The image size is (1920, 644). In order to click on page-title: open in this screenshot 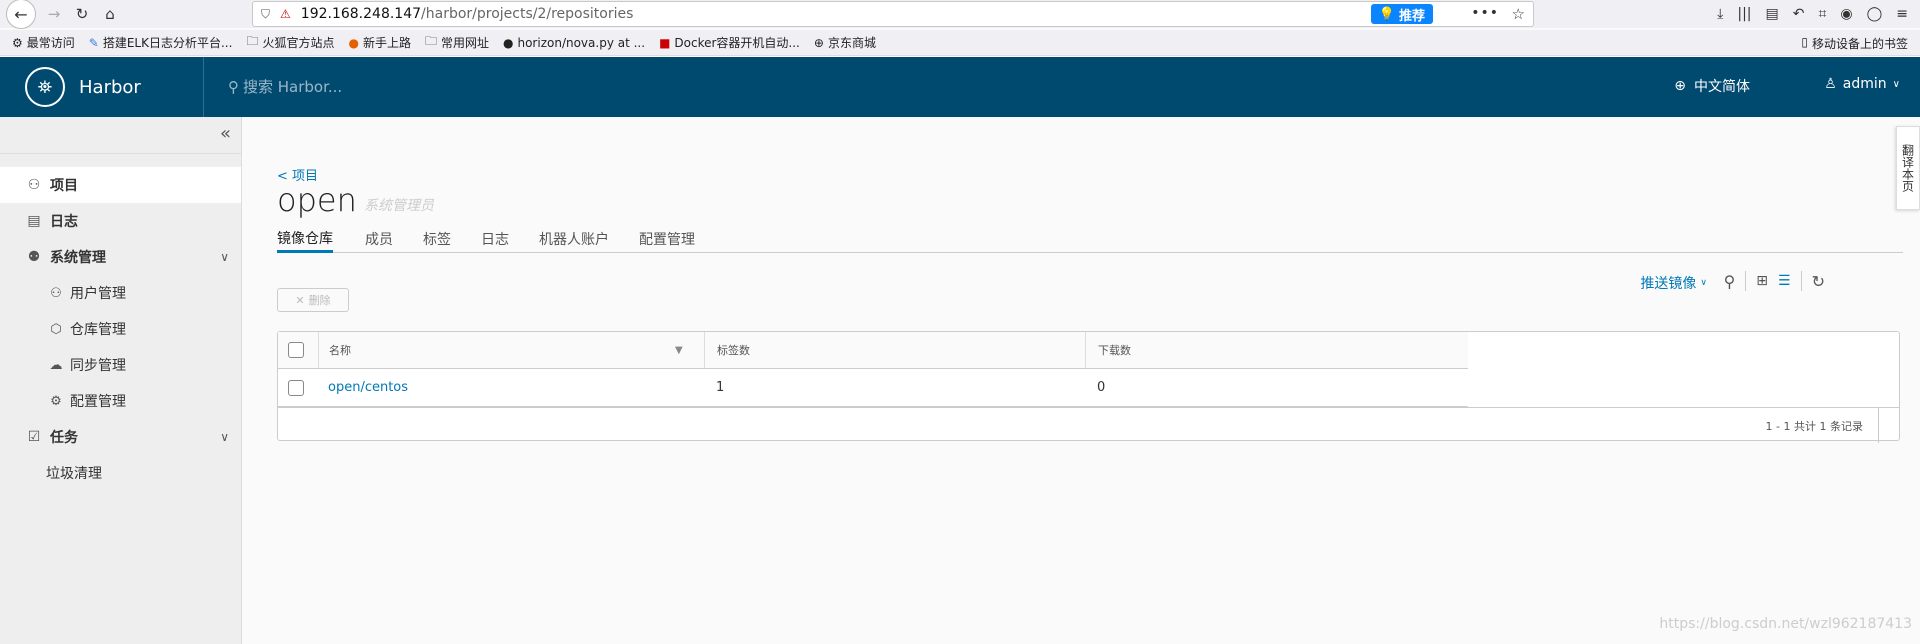, I will do `click(317, 200)`.